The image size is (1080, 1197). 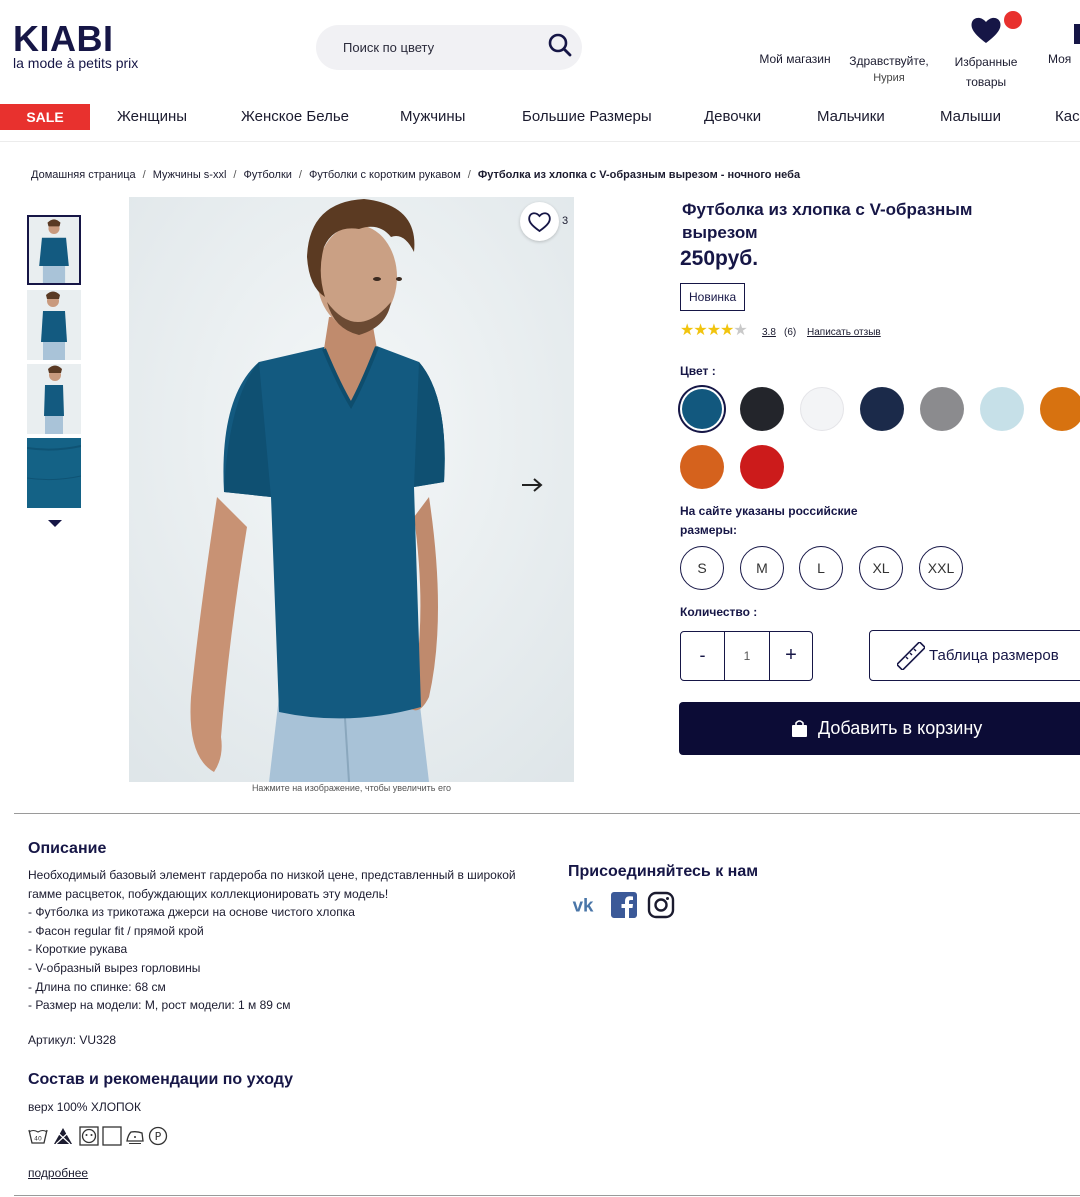 What do you see at coordinates (769, 520) in the screenshot?
I see `size-note: На сайте указаны российские размеры:` at bounding box center [769, 520].